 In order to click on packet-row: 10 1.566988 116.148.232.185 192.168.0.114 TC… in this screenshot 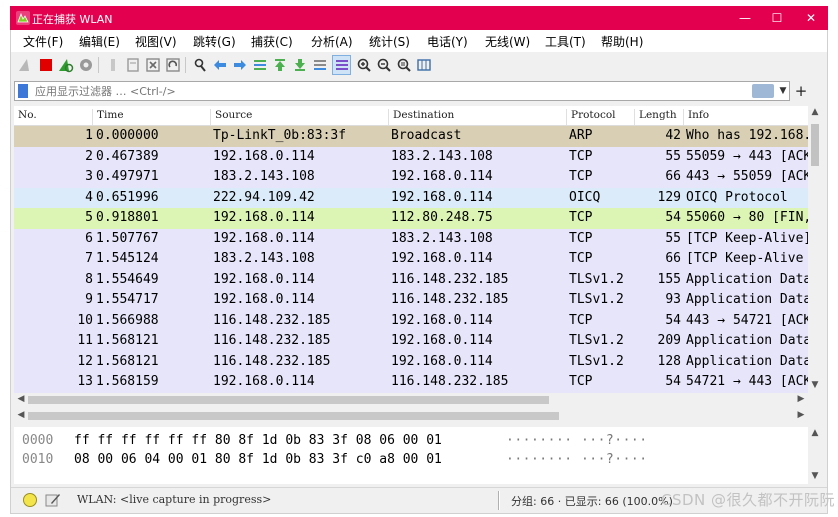, I will do `click(411, 320)`.